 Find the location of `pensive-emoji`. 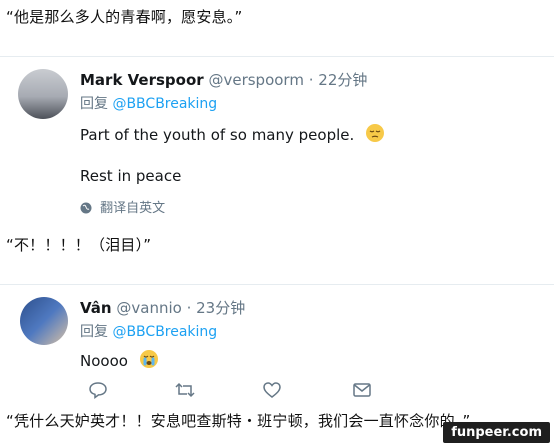

pensive-emoji is located at coordinates (375, 135).